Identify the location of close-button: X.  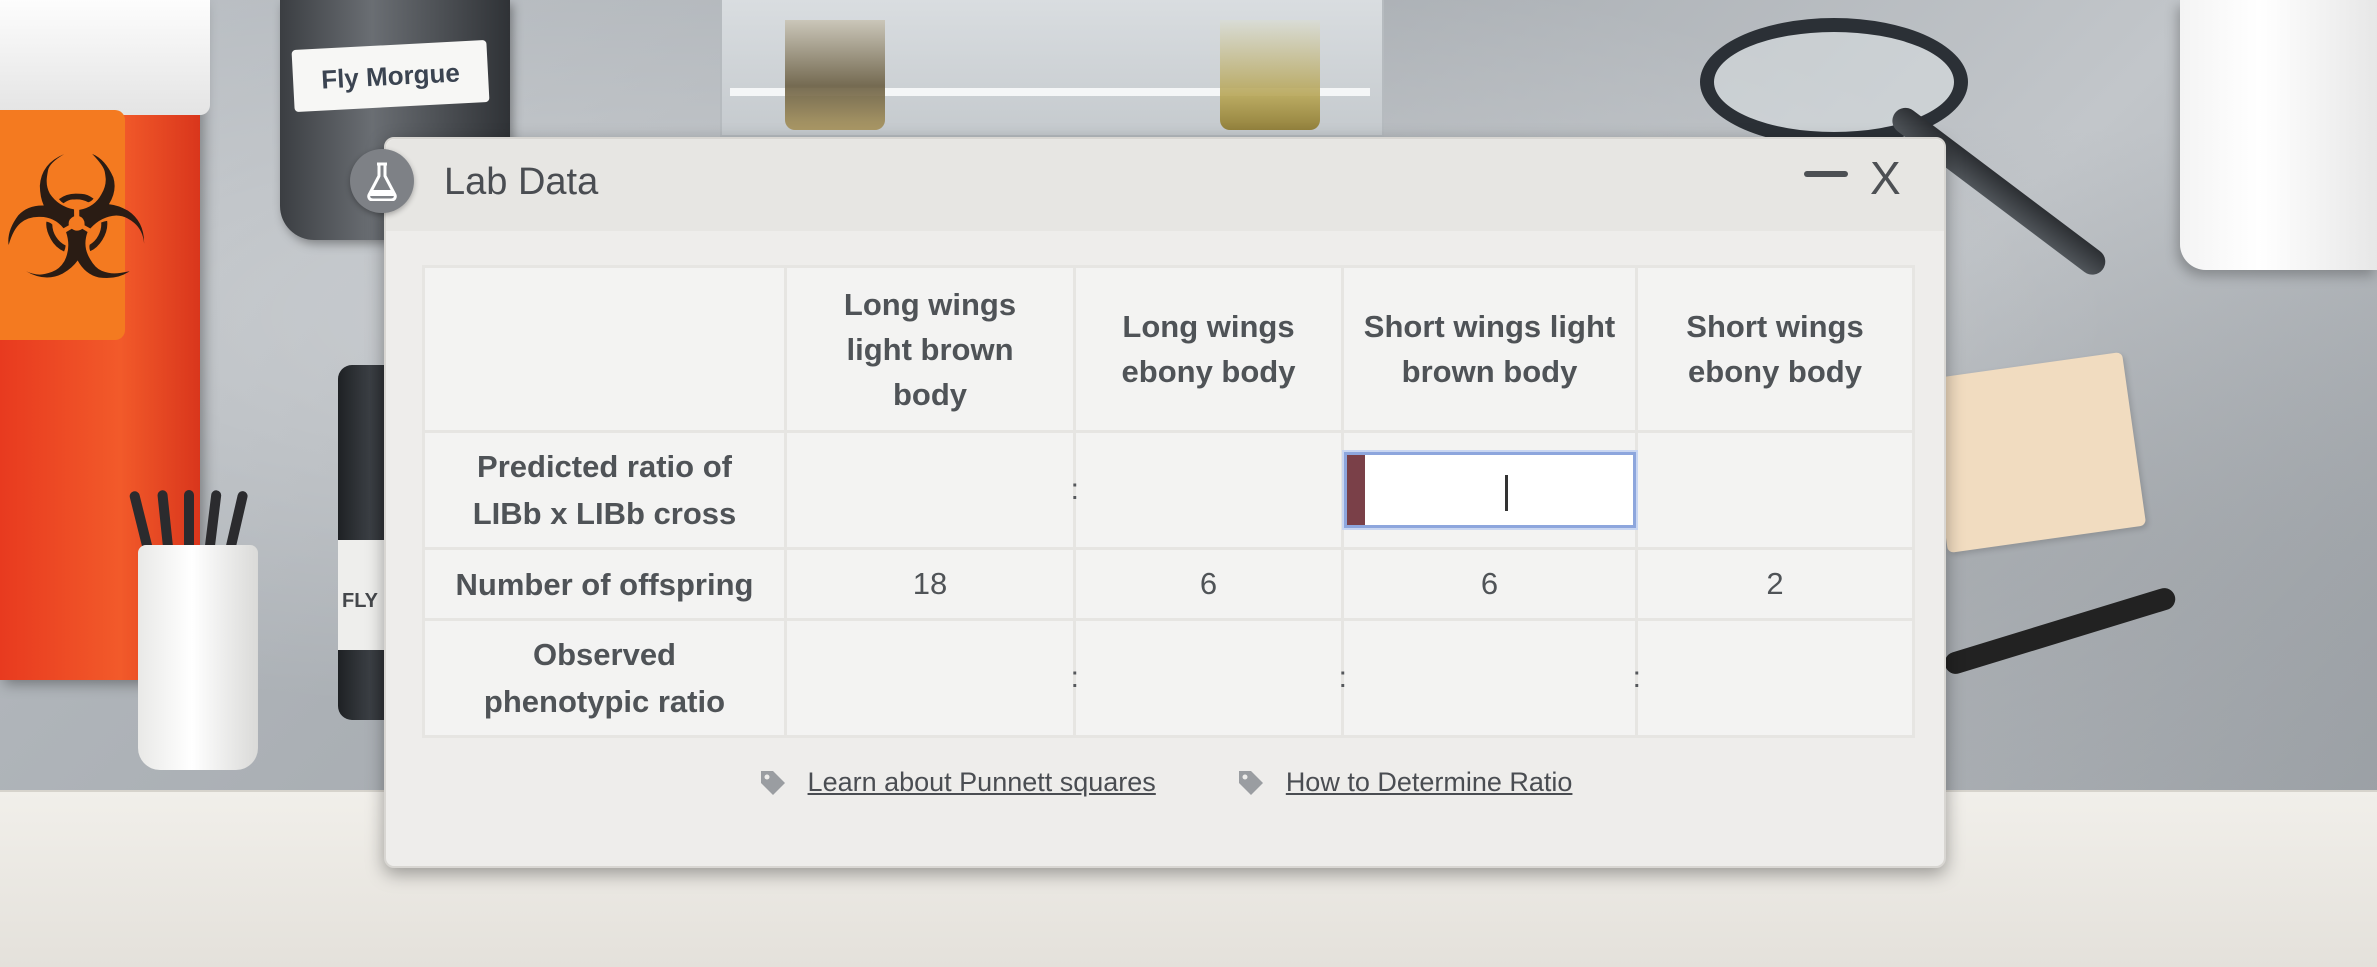
(1885, 178).